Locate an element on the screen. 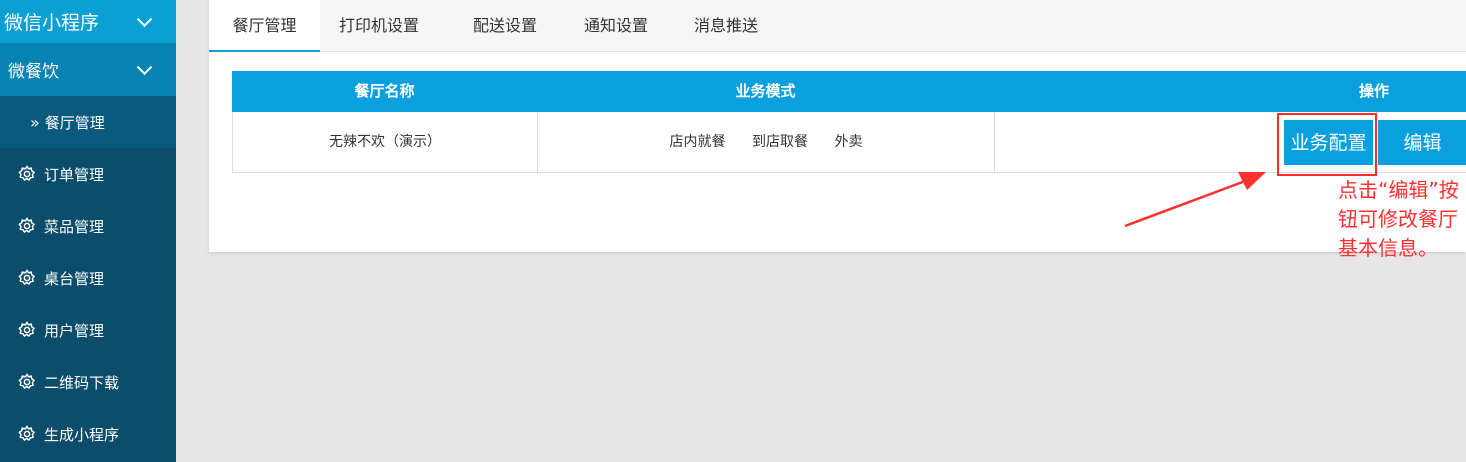 The height and width of the screenshot is (462, 1466). business-mode-cell: 店内就餐 到店取餐 外卖 is located at coordinates (766, 142).